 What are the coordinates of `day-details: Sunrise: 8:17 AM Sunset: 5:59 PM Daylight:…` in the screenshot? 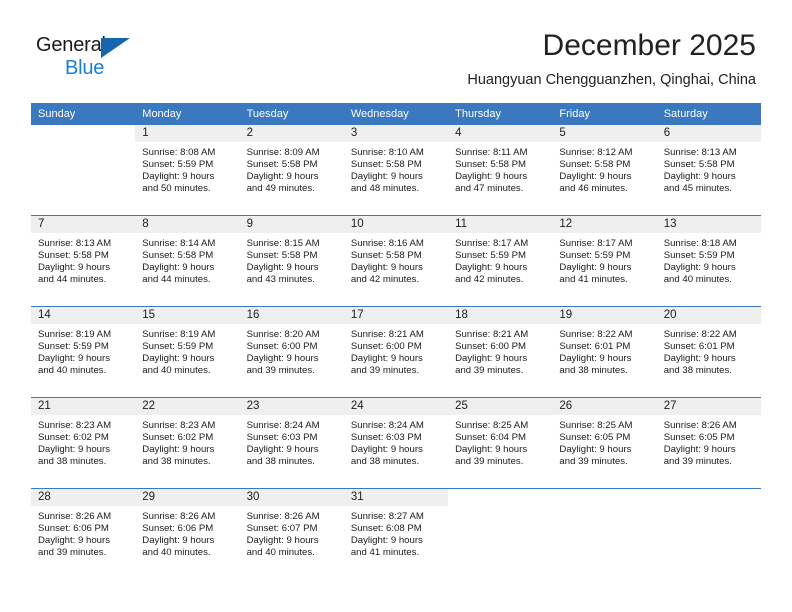 It's located at (604, 259).